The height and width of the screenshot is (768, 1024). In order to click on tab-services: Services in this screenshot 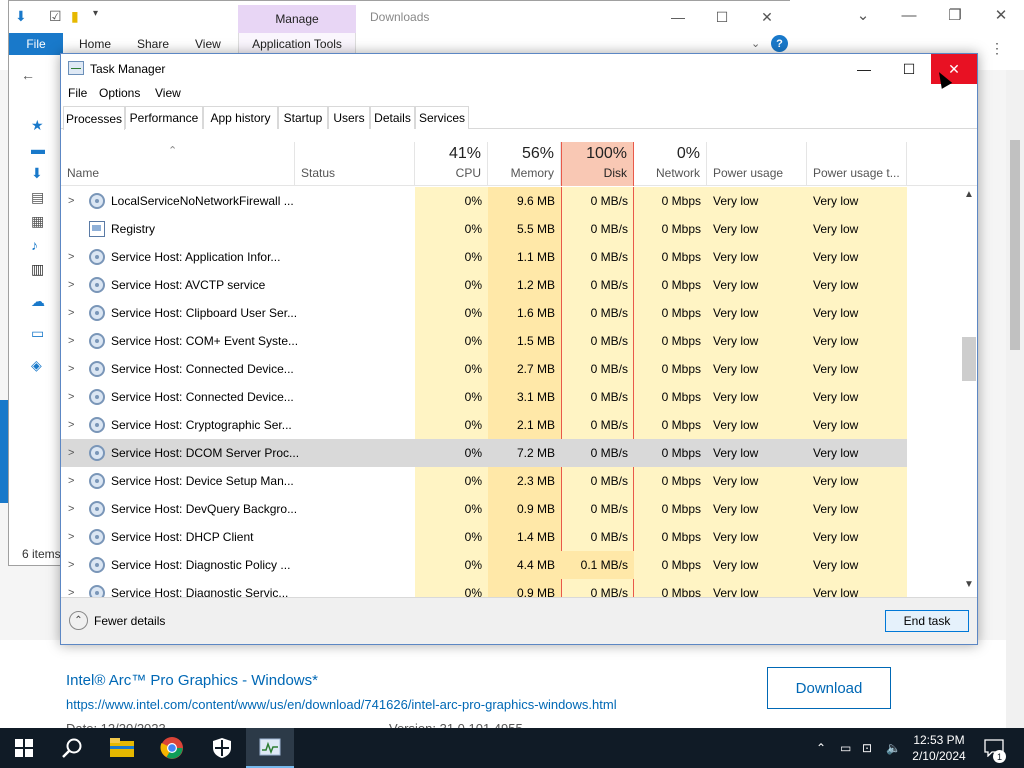, I will do `click(442, 117)`.